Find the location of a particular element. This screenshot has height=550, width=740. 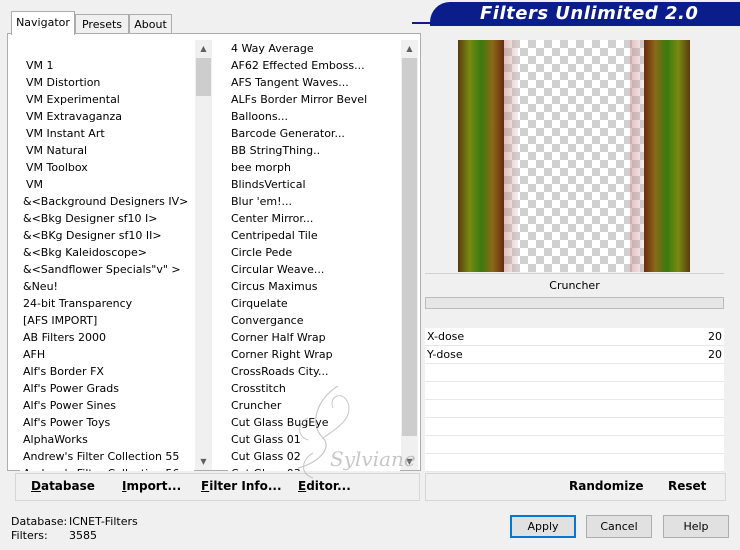

filter-item: Crosstitch is located at coordinates (314, 388).